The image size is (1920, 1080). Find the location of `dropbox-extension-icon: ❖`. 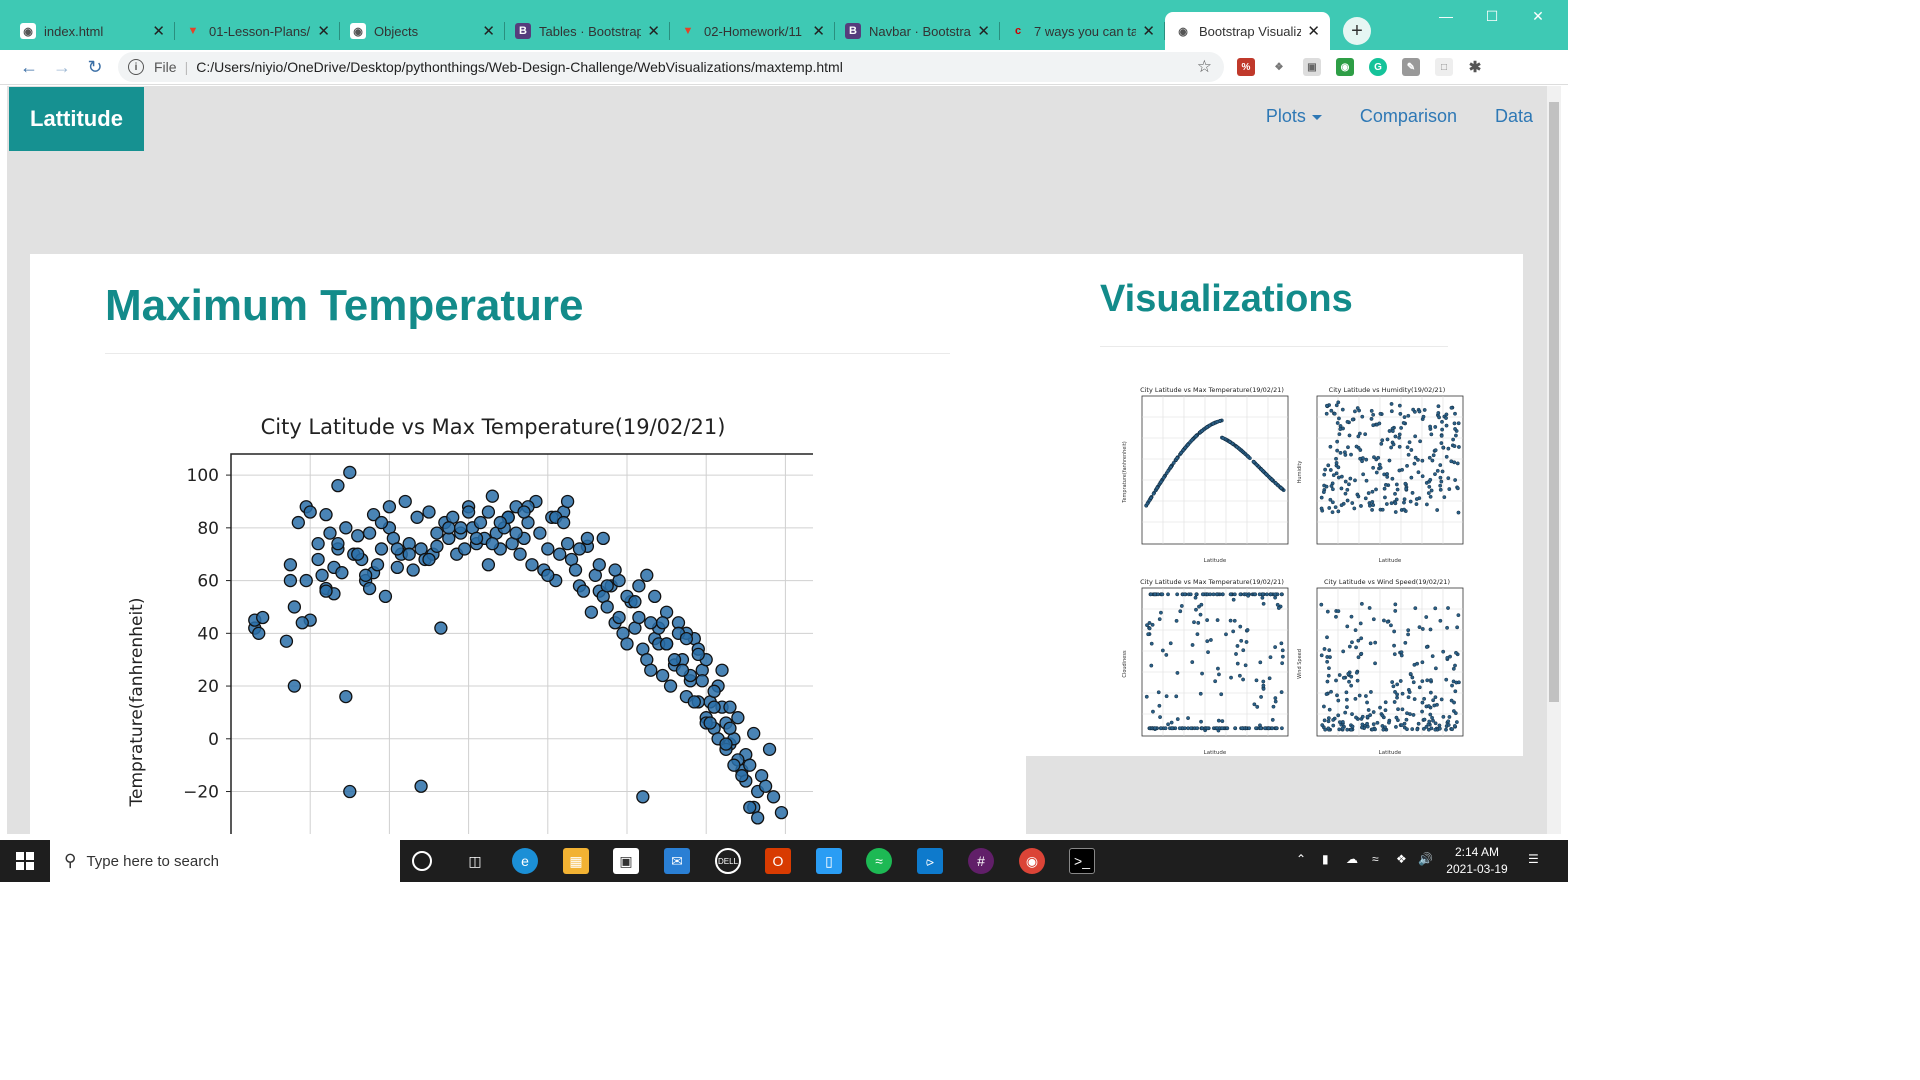

dropbox-extension-icon: ❖ is located at coordinates (1279, 67).